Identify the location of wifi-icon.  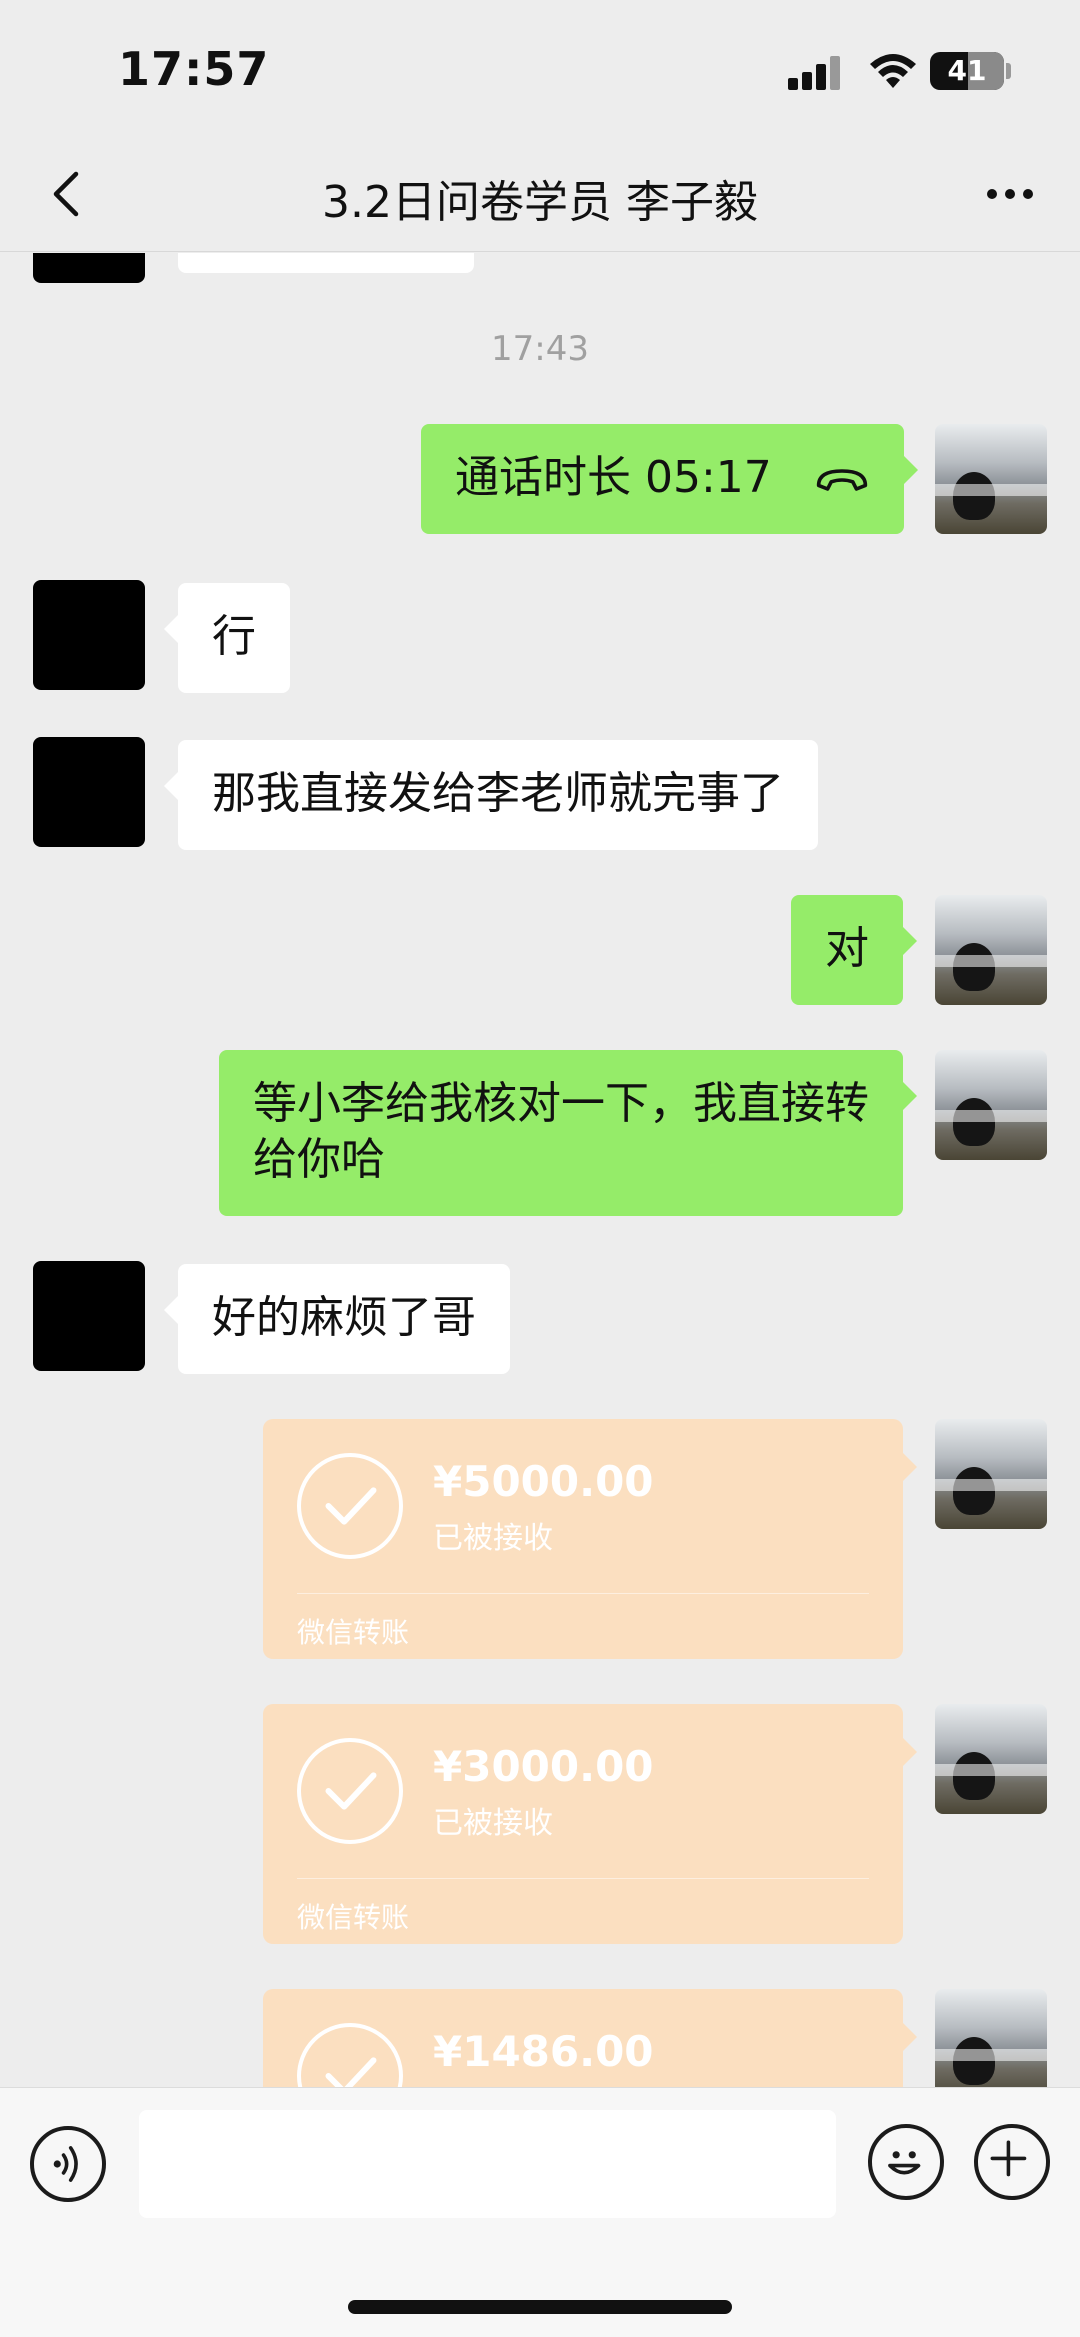
(893, 71).